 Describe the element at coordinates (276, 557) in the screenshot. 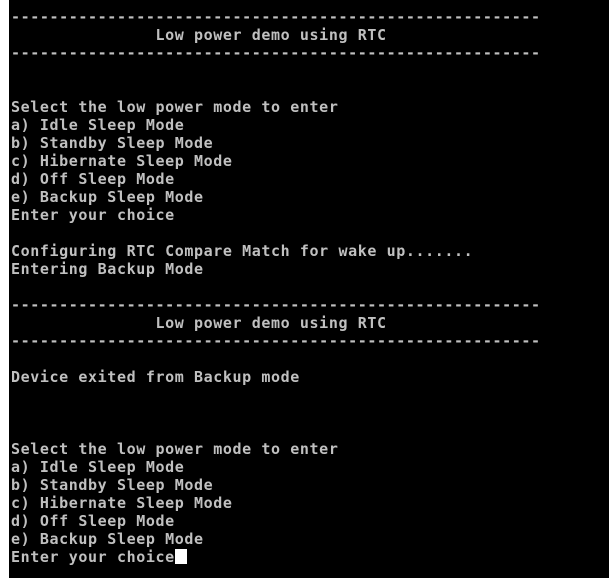

I see `choice-prompt-line: Enter your choice` at that location.